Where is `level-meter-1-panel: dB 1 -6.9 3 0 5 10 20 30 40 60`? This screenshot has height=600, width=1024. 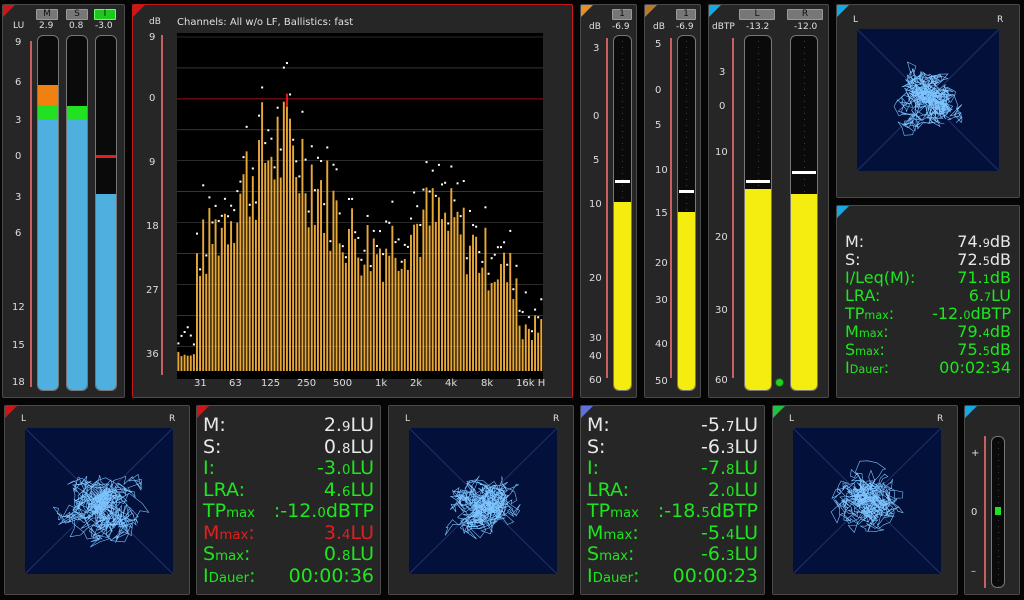
level-meter-1-panel: dB 1 -6.9 3 0 5 10 20 30 40 60 is located at coordinates (608, 201).